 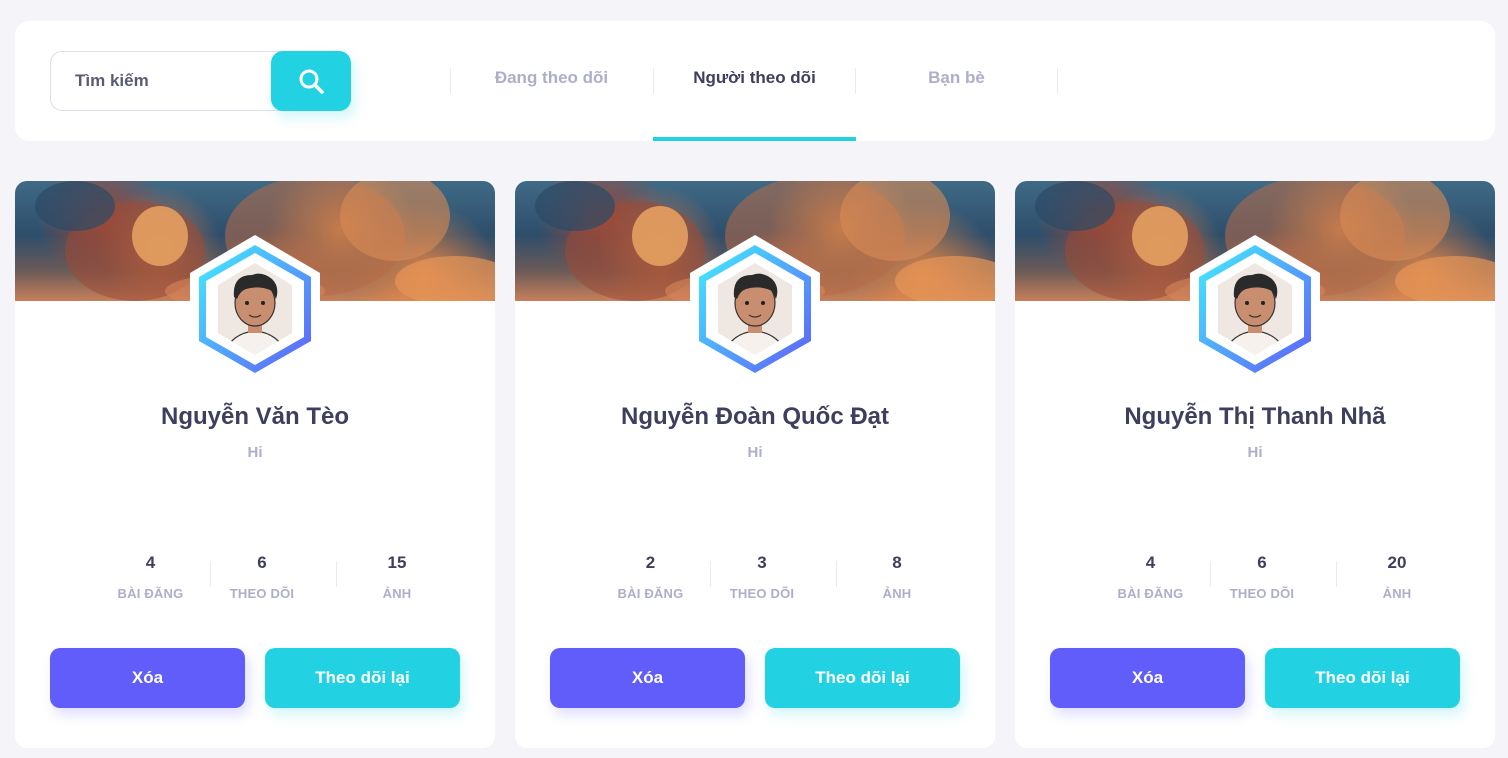 I want to click on stat-photos: 15 ẢNH, so click(x=397, y=577).